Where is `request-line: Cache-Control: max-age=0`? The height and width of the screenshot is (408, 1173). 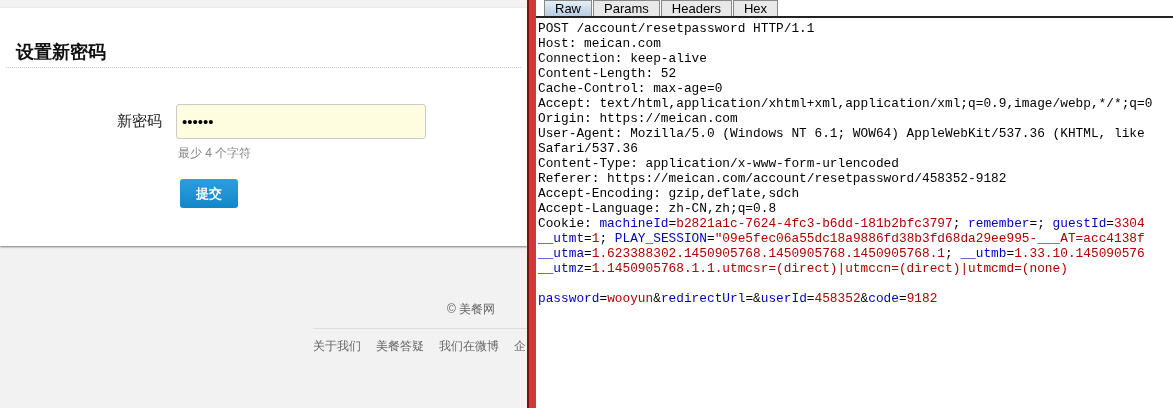 request-line: Cache-Control: max-age=0 is located at coordinates (630, 88).